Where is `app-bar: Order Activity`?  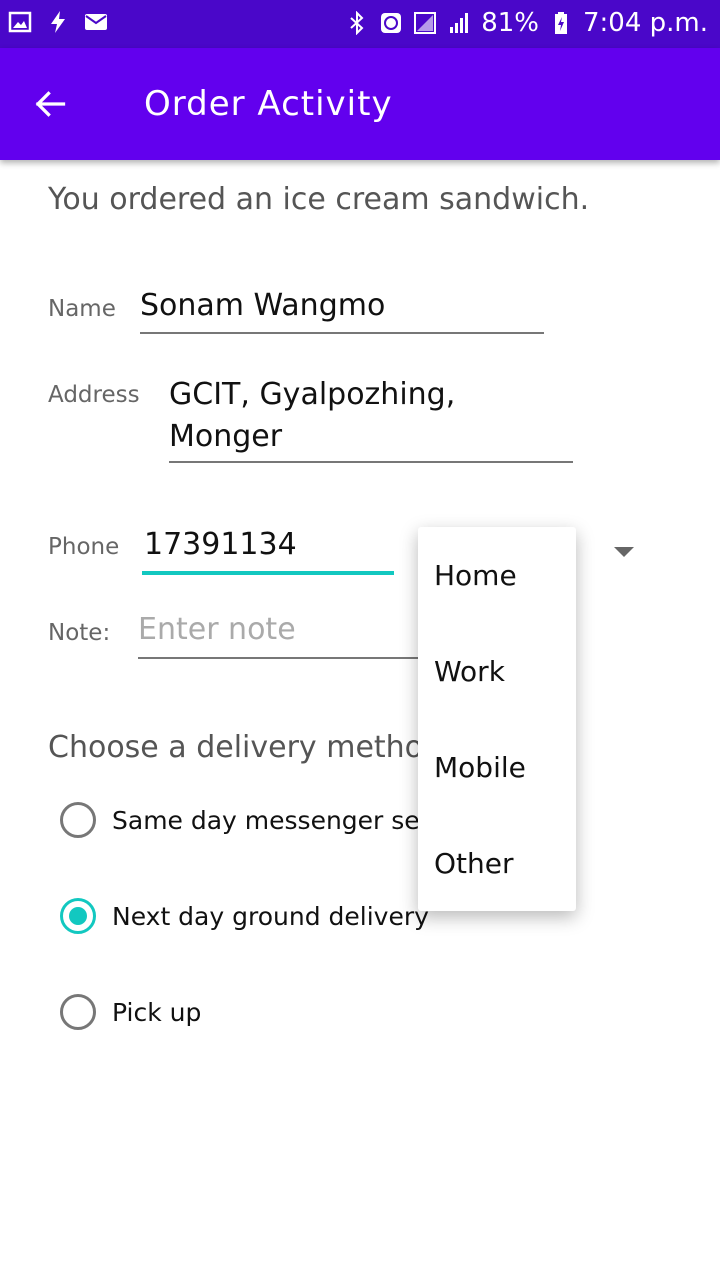
app-bar: Order Activity is located at coordinates (360, 104).